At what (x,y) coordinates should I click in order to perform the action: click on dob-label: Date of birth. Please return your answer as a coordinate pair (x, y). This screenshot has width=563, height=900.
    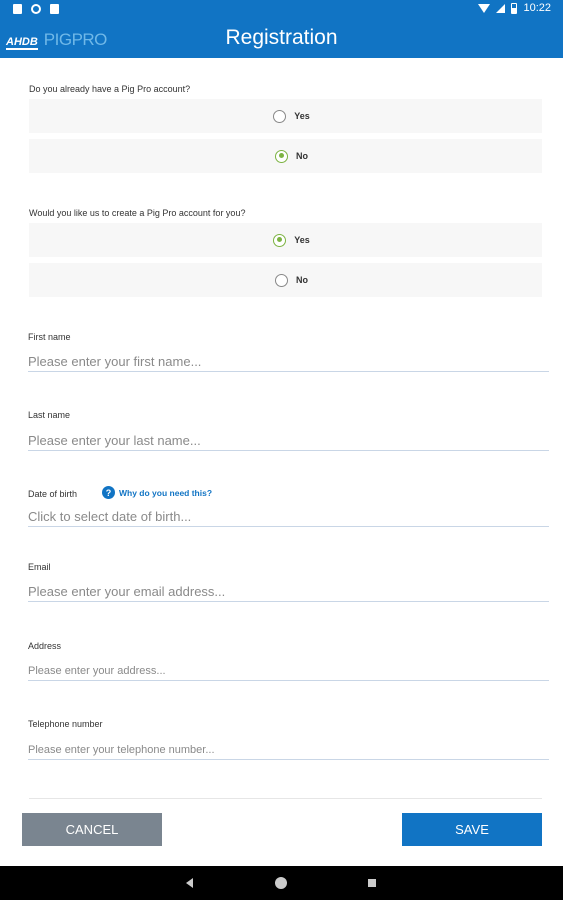
    Looking at the image, I should click on (53, 494).